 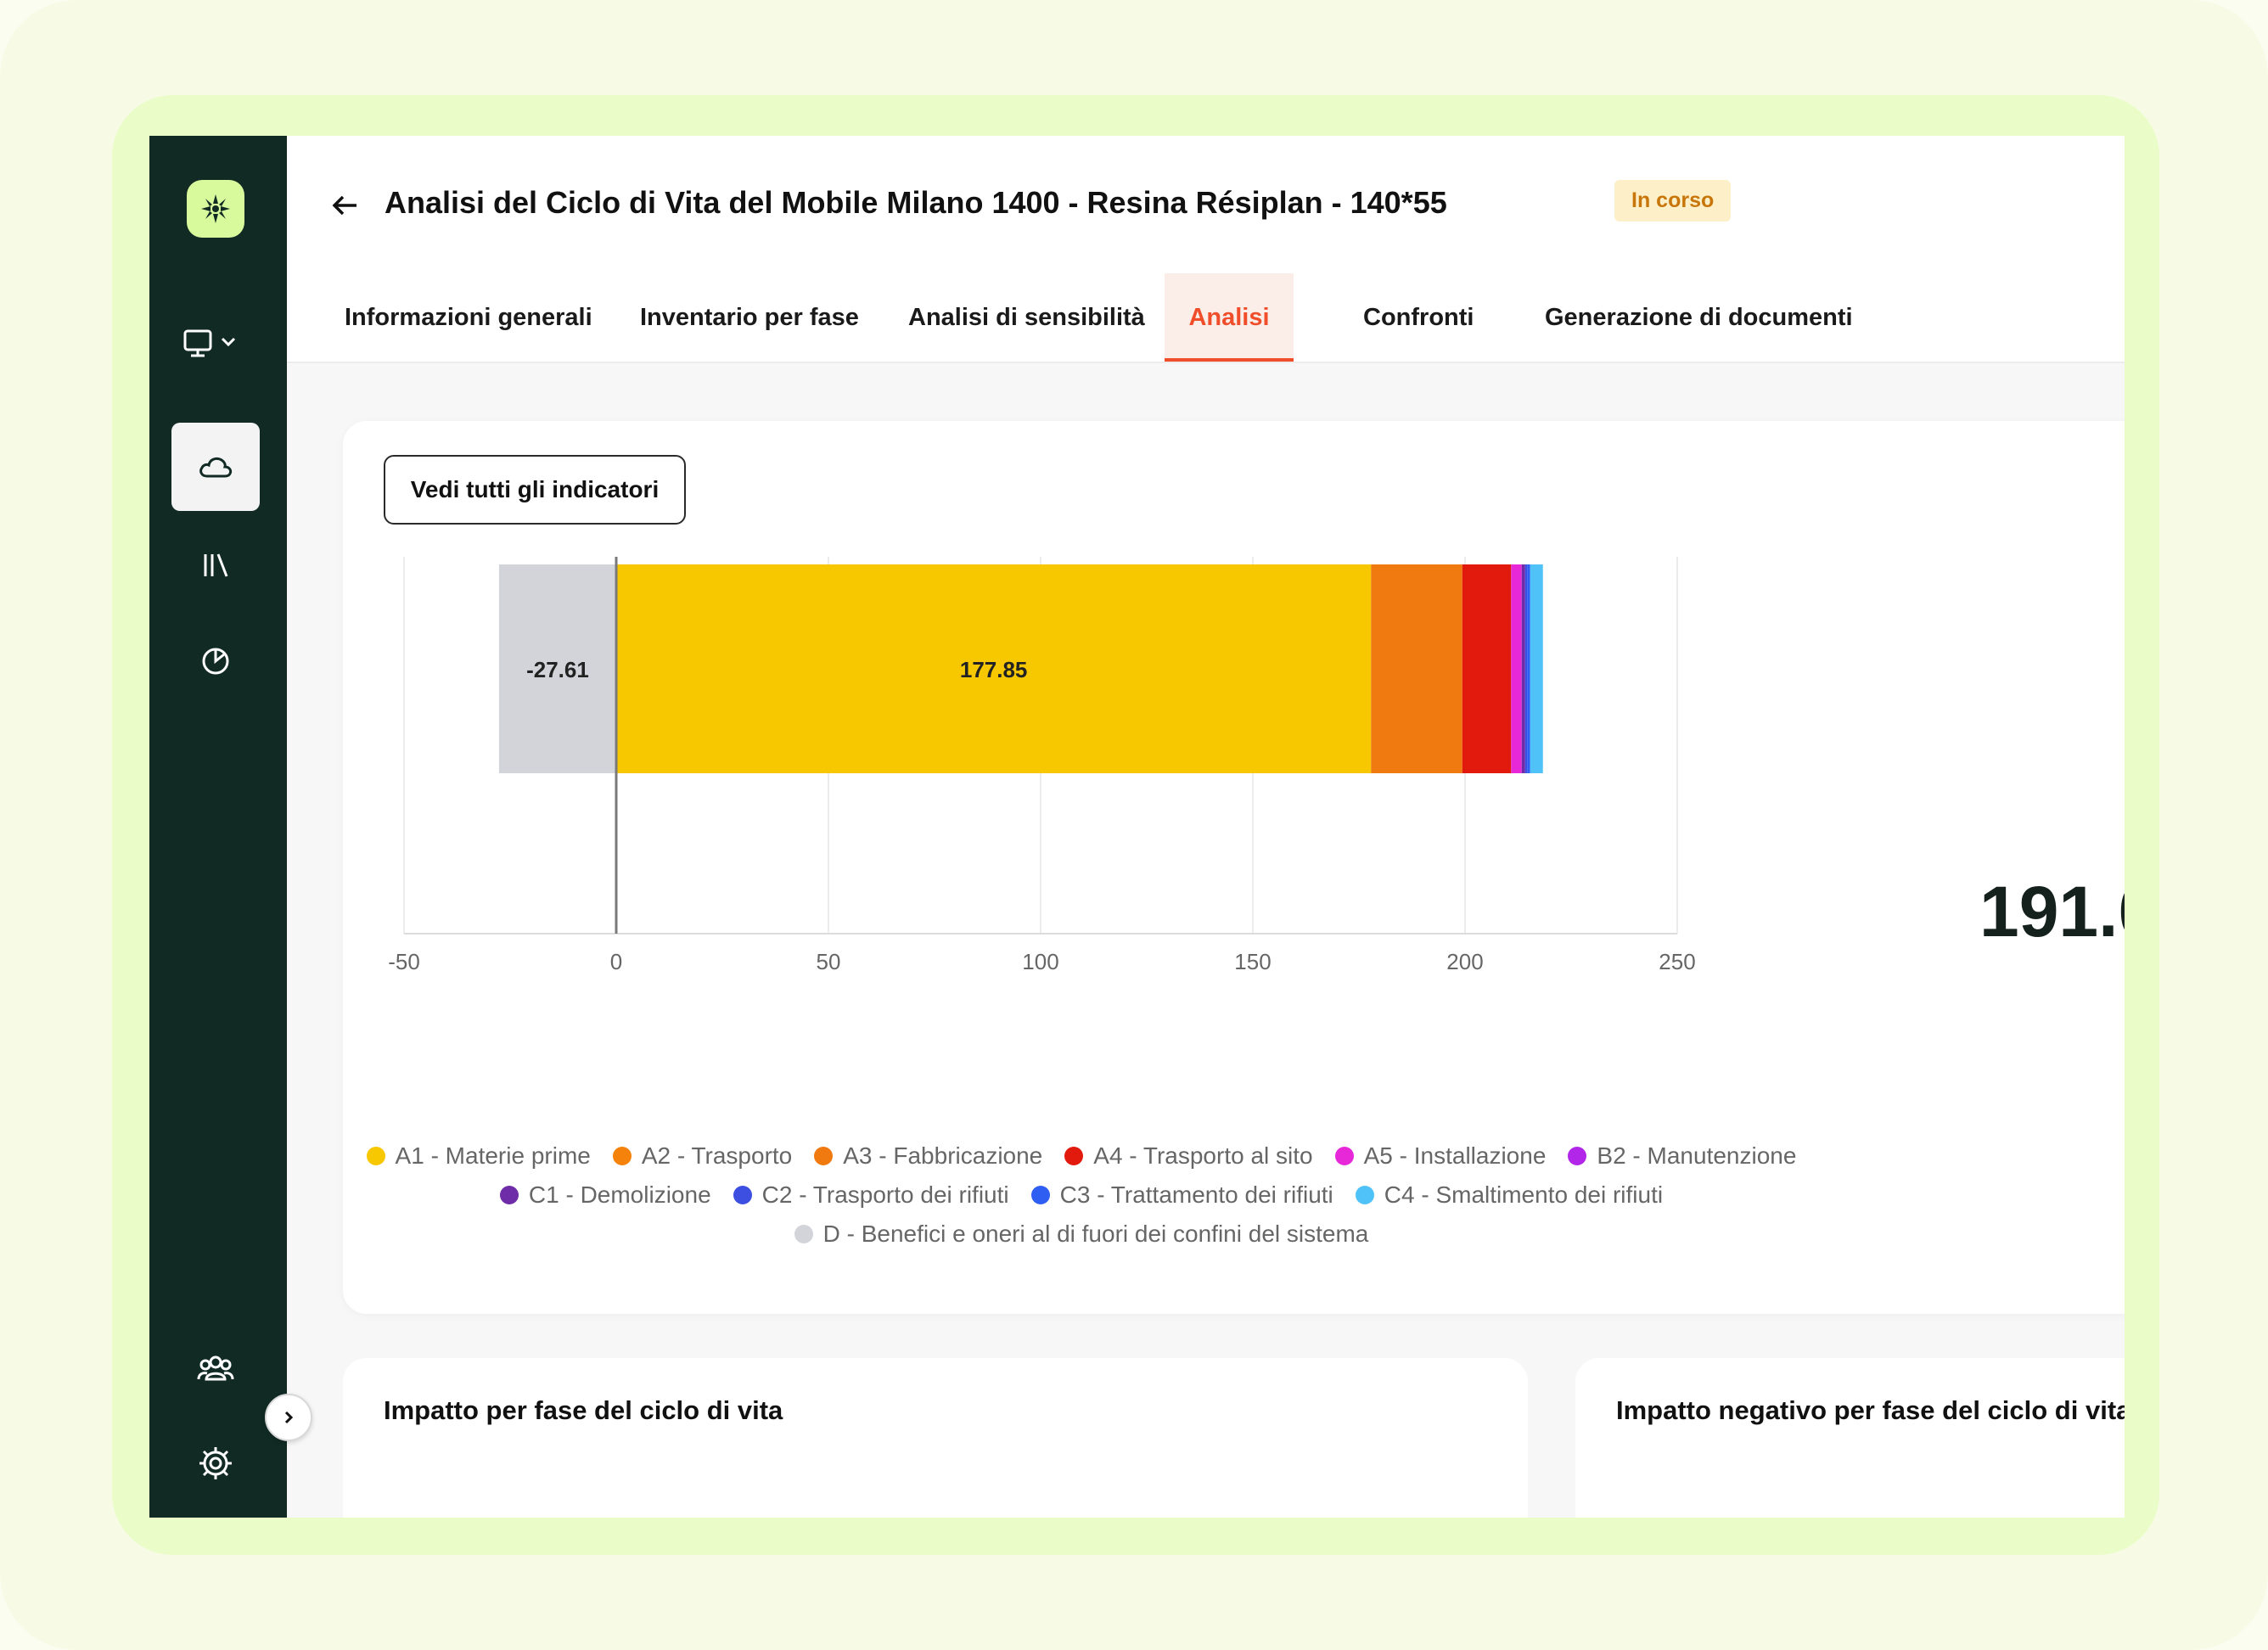 What do you see at coordinates (209, 343) in the screenshot?
I see `monitor-icon` at bounding box center [209, 343].